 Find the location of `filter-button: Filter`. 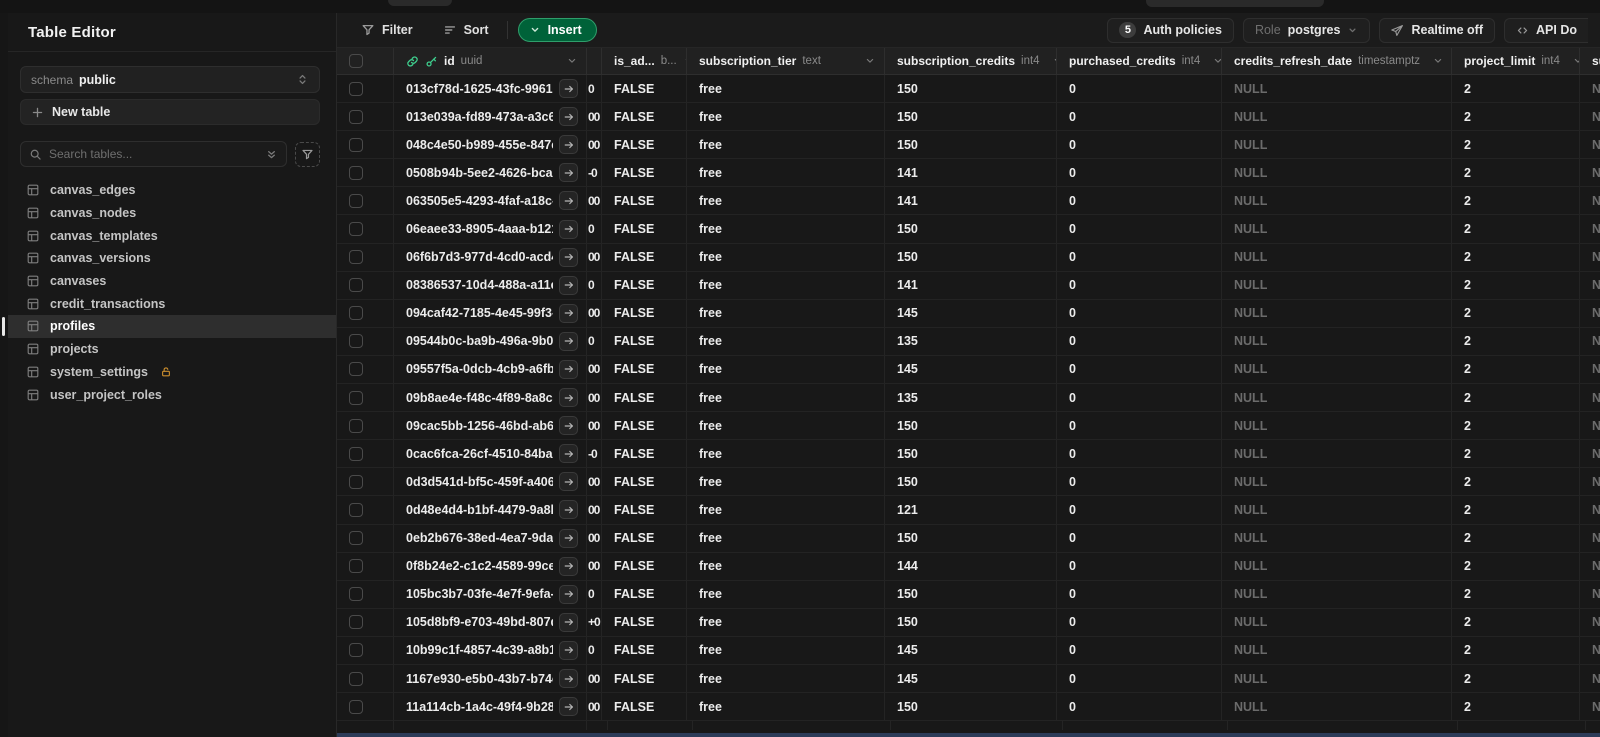

filter-button: Filter is located at coordinates (387, 30).